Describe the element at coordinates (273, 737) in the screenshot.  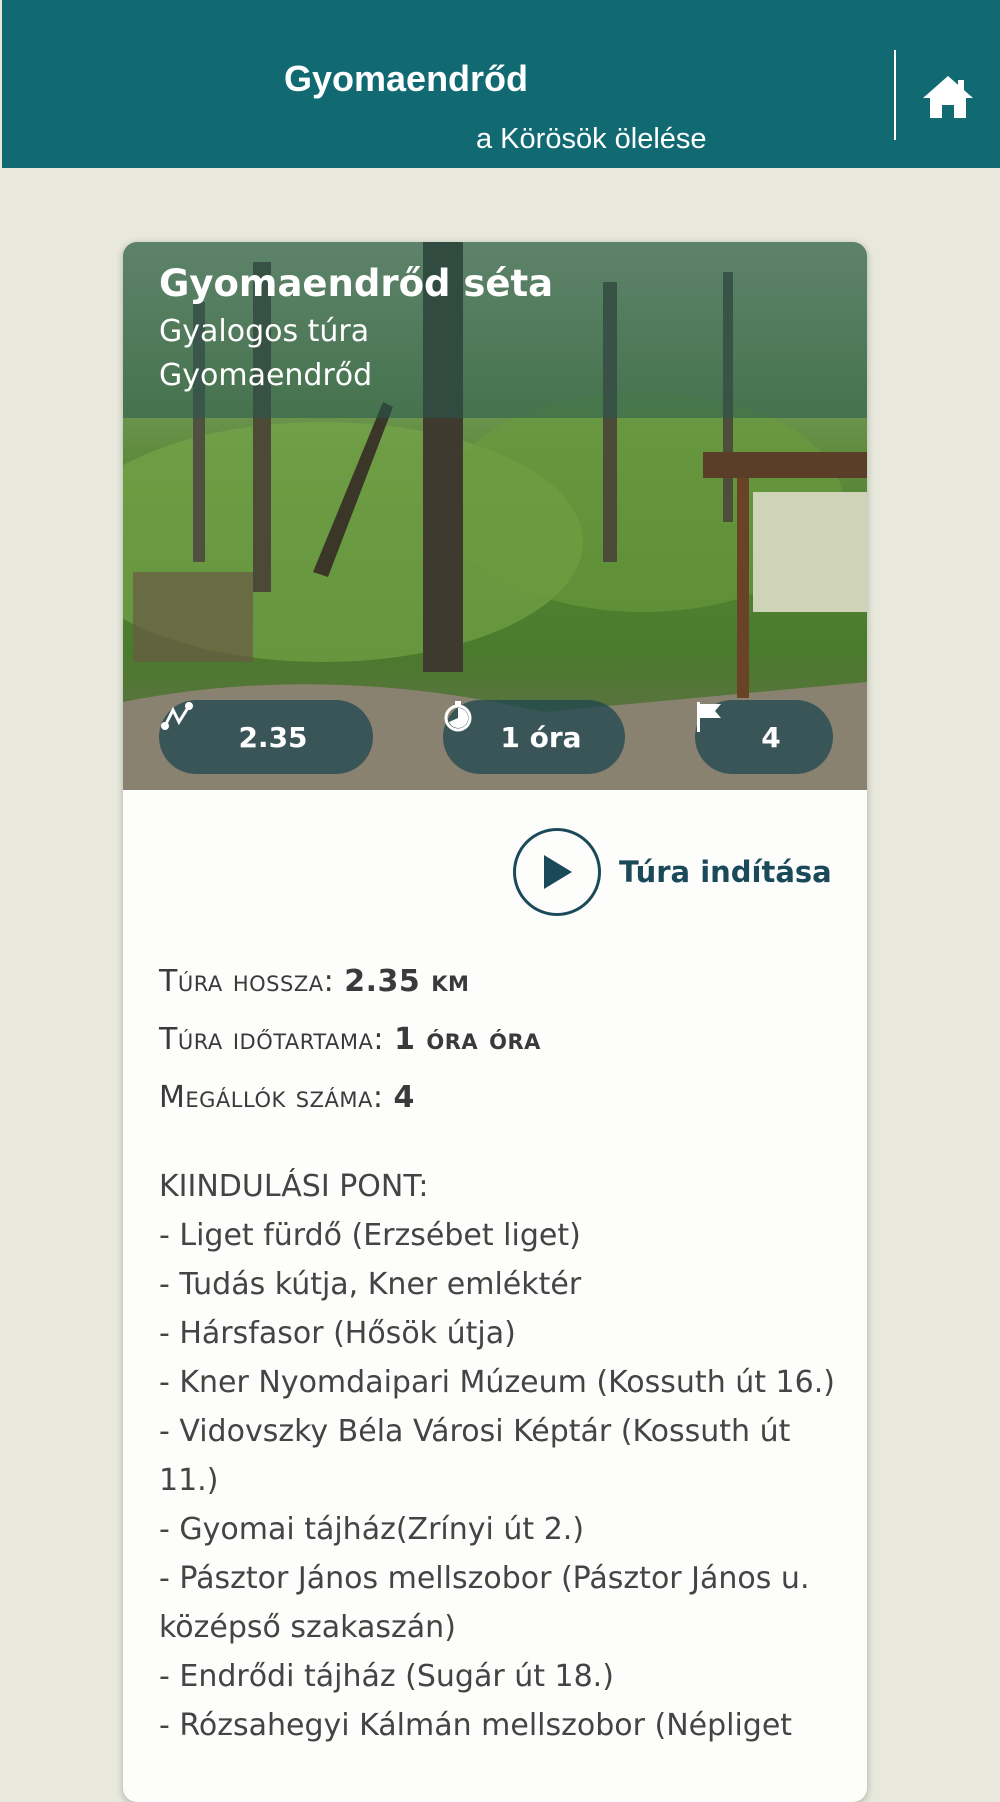
I see `distance-value: 2.35` at that location.